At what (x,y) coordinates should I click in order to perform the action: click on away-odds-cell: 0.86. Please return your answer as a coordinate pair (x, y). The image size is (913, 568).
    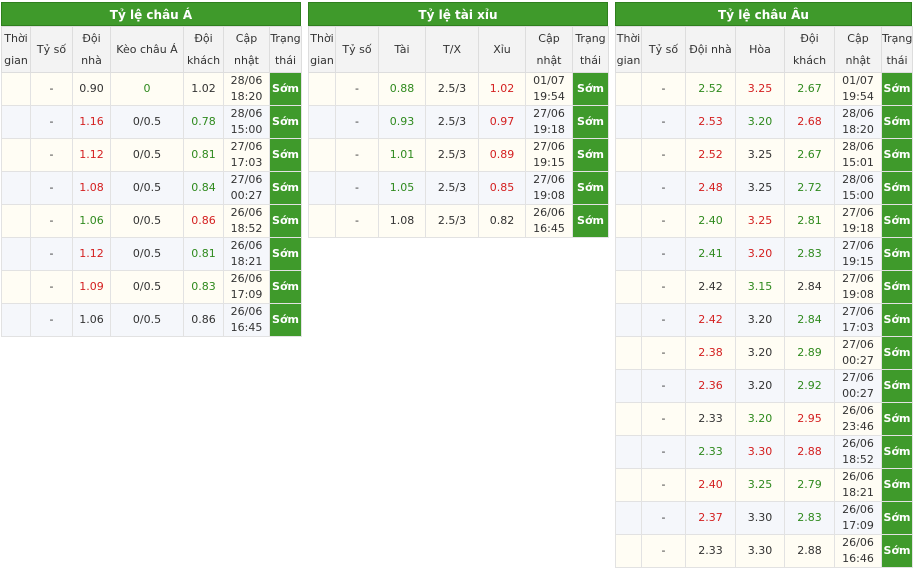
    Looking at the image, I should click on (203, 221).